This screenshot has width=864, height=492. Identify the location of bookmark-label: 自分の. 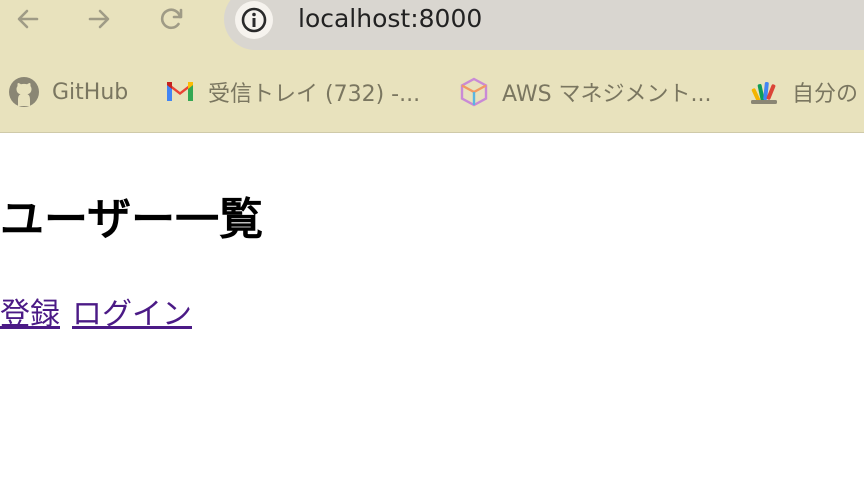
(825, 94).